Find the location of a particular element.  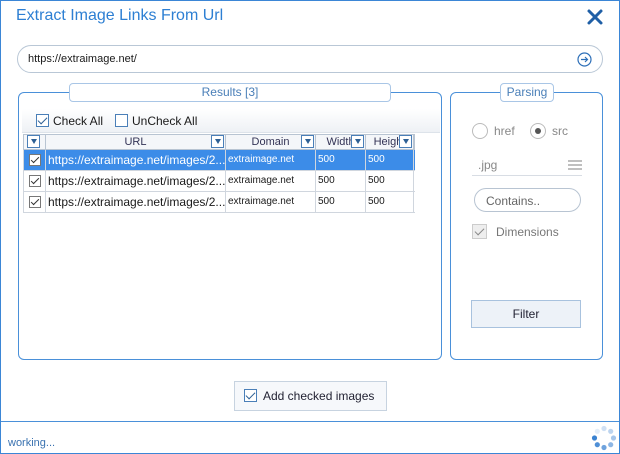

add-checked-images-label: Add checked images is located at coordinates (319, 396).